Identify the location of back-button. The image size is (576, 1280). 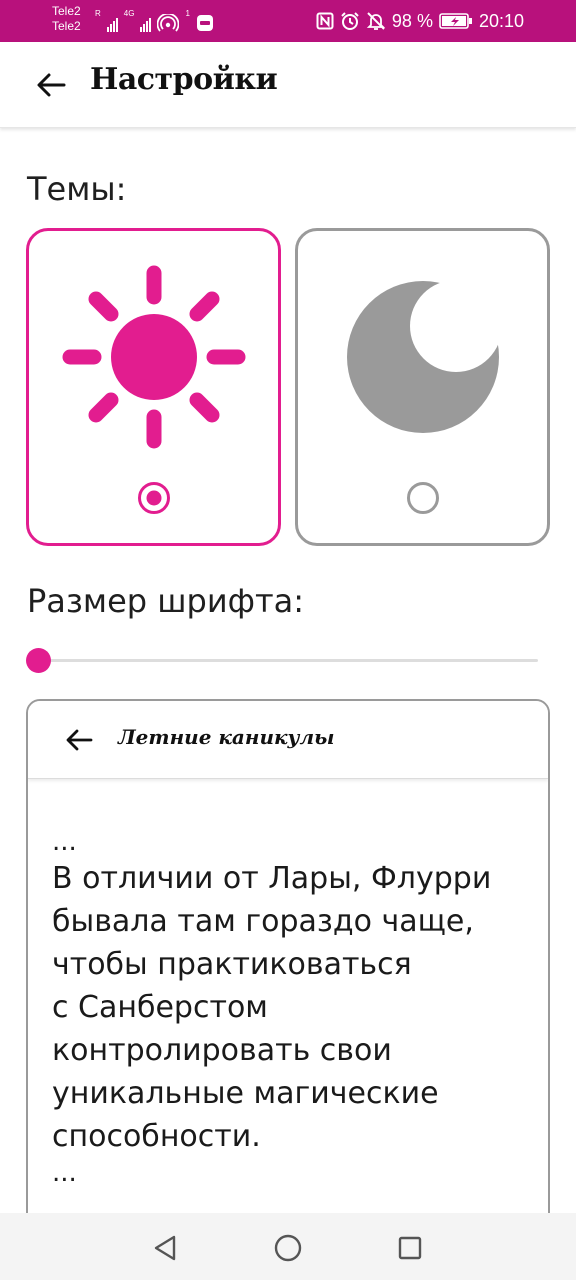
(51, 85).